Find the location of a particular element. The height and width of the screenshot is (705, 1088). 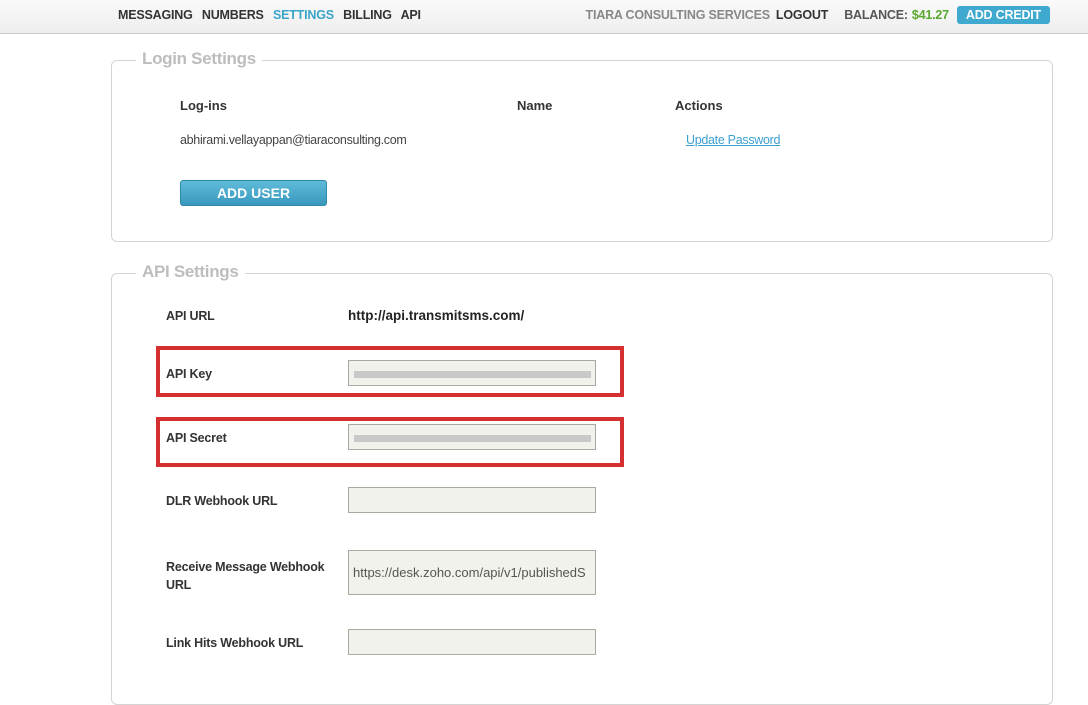

add-user-button: ADD USER is located at coordinates (253, 193).